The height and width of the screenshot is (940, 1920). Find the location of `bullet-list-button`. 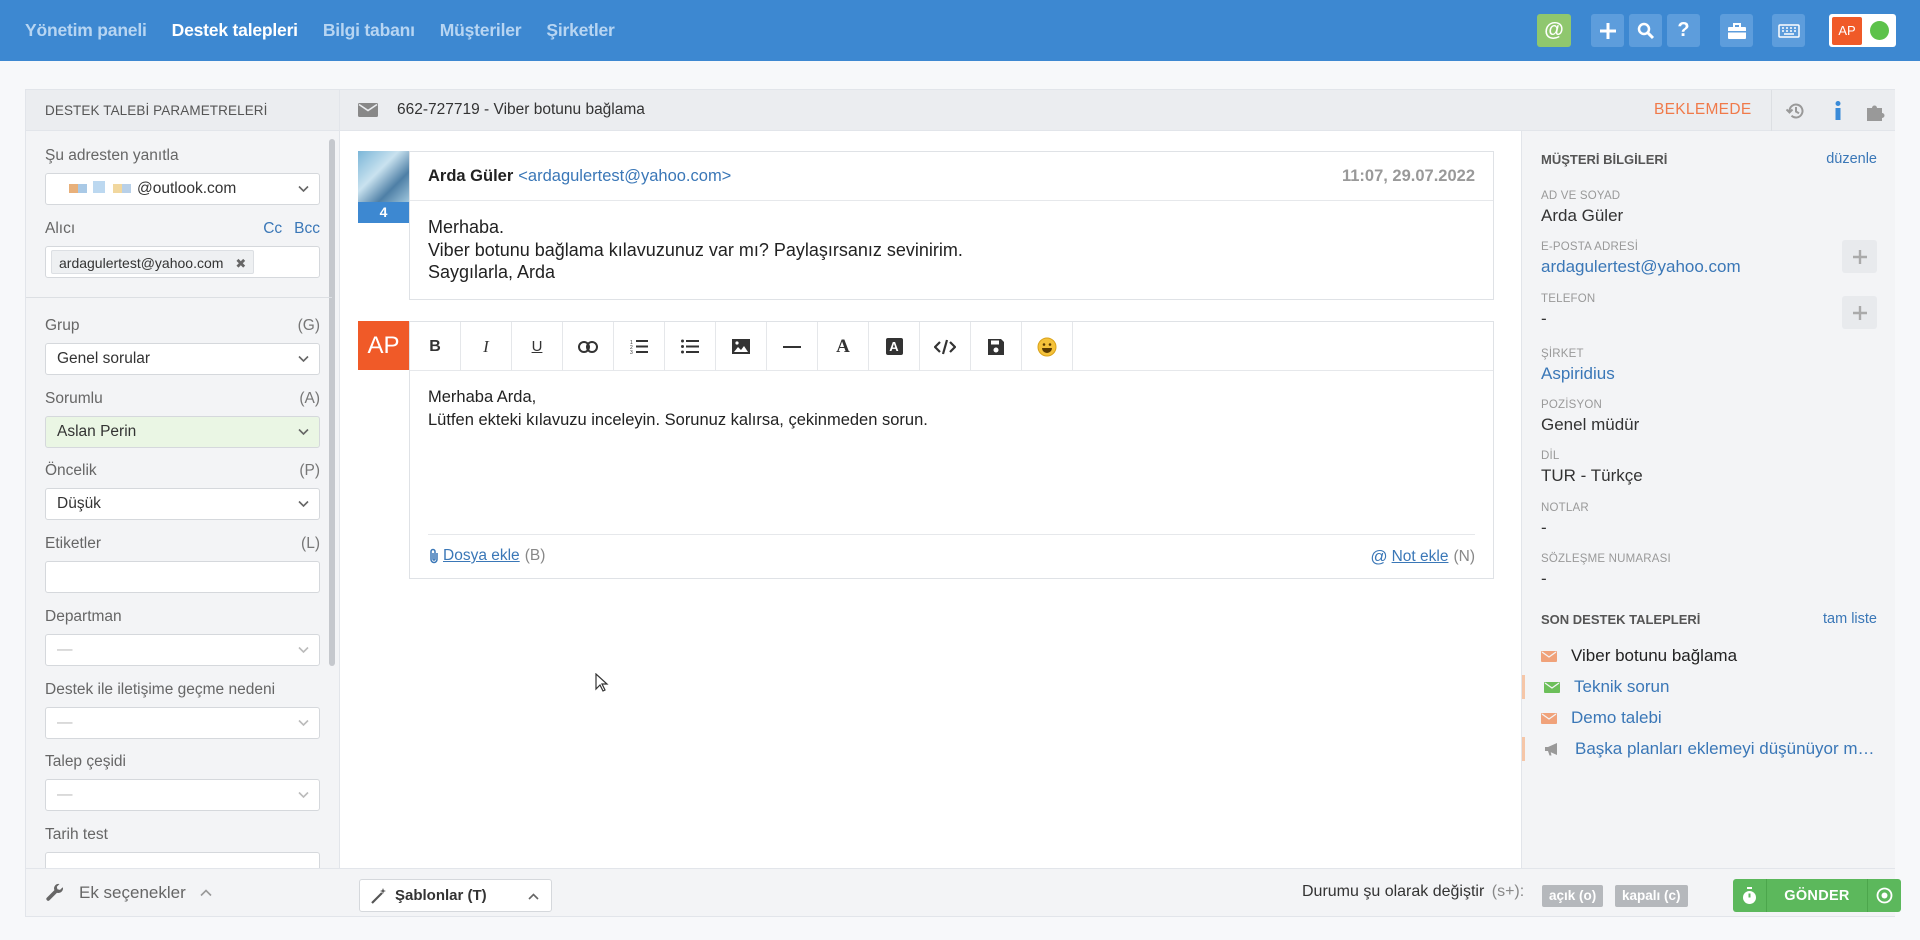

bullet-list-button is located at coordinates (690, 346).